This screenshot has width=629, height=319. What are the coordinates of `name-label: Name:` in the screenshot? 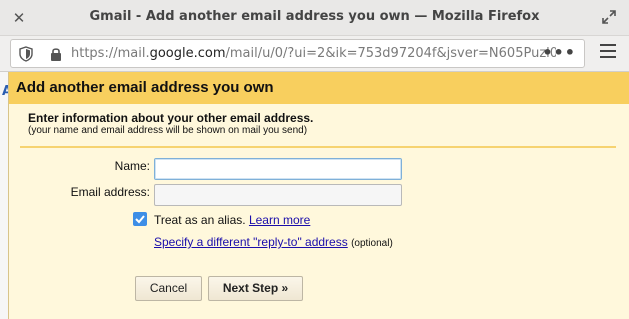 It's located at (132, 166).